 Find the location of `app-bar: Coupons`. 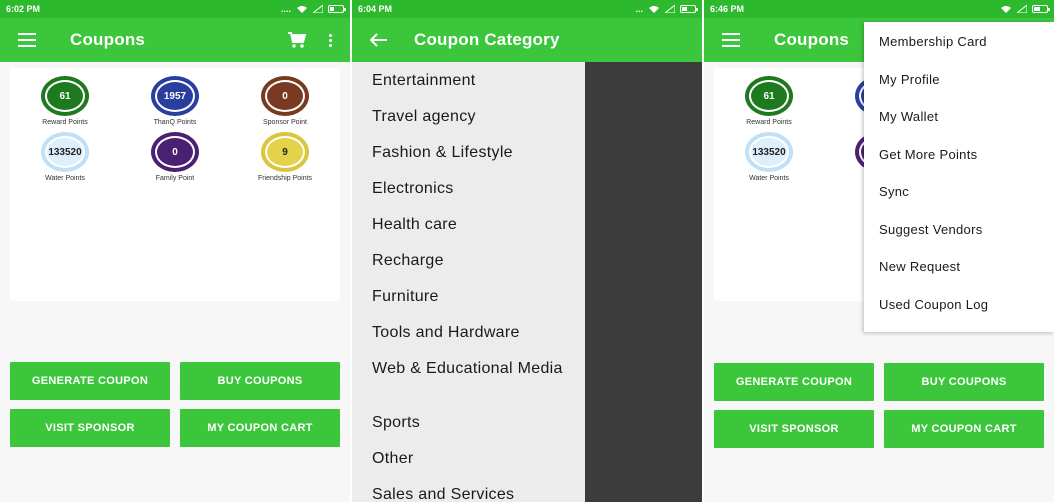

app-bar: Coupons is located at coordinates (175, 40).